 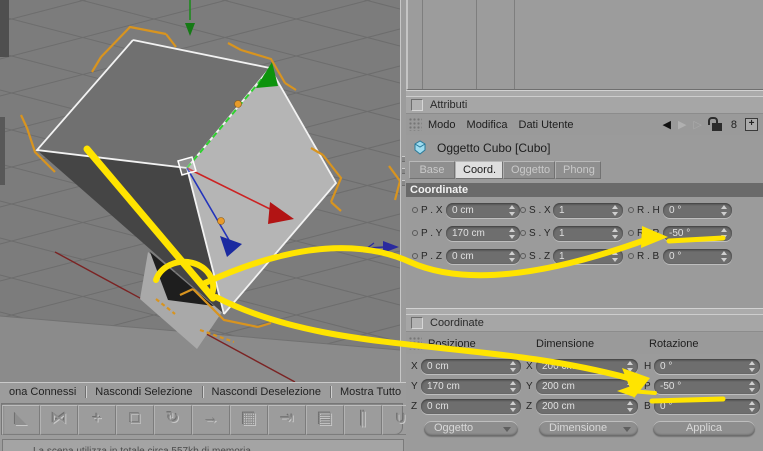 What do you see at coordinates (97, 420) in the screenshot?
I see `move-points-tool-icon: +` at bounding box center [97, 420].